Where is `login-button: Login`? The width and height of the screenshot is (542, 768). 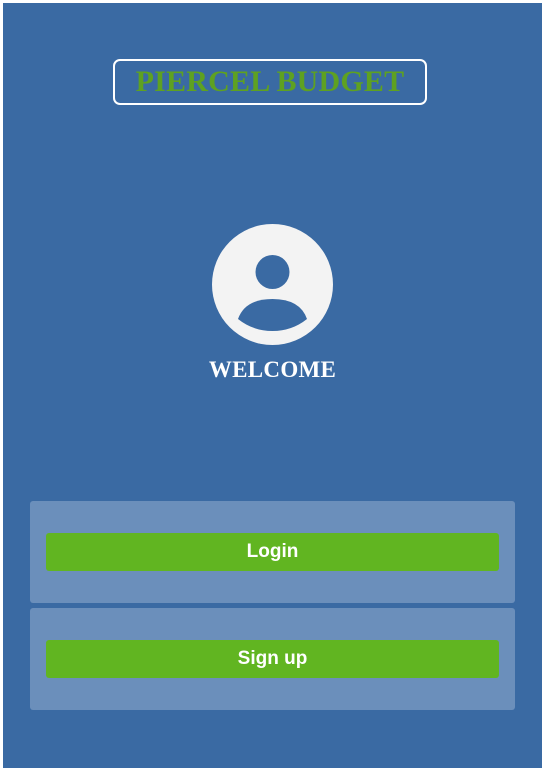
login-button: Login is located at coordinates (272, 552).